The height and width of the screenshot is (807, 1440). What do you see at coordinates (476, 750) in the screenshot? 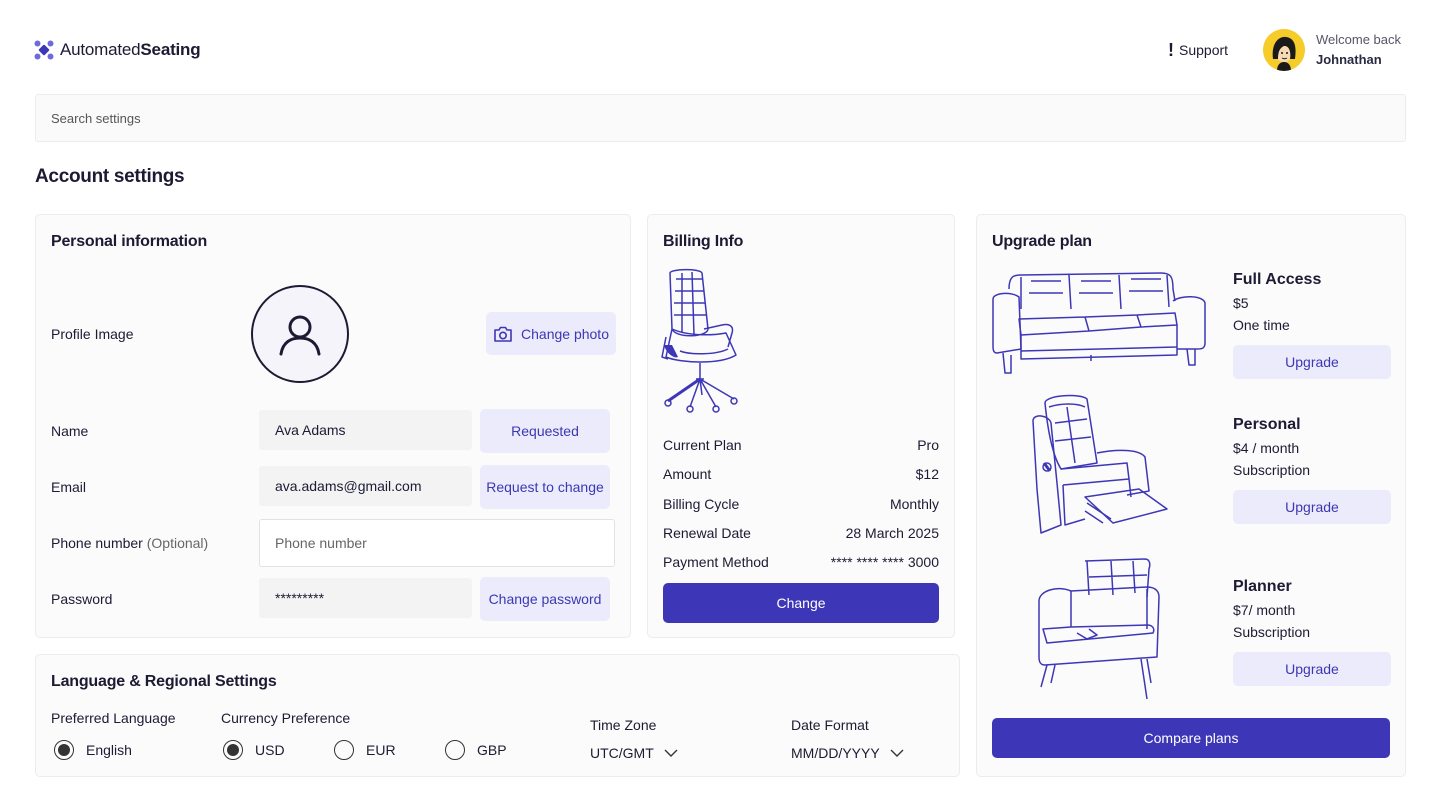
I see `currency-option-gbp: GBP` at bounding box center [476, 750].